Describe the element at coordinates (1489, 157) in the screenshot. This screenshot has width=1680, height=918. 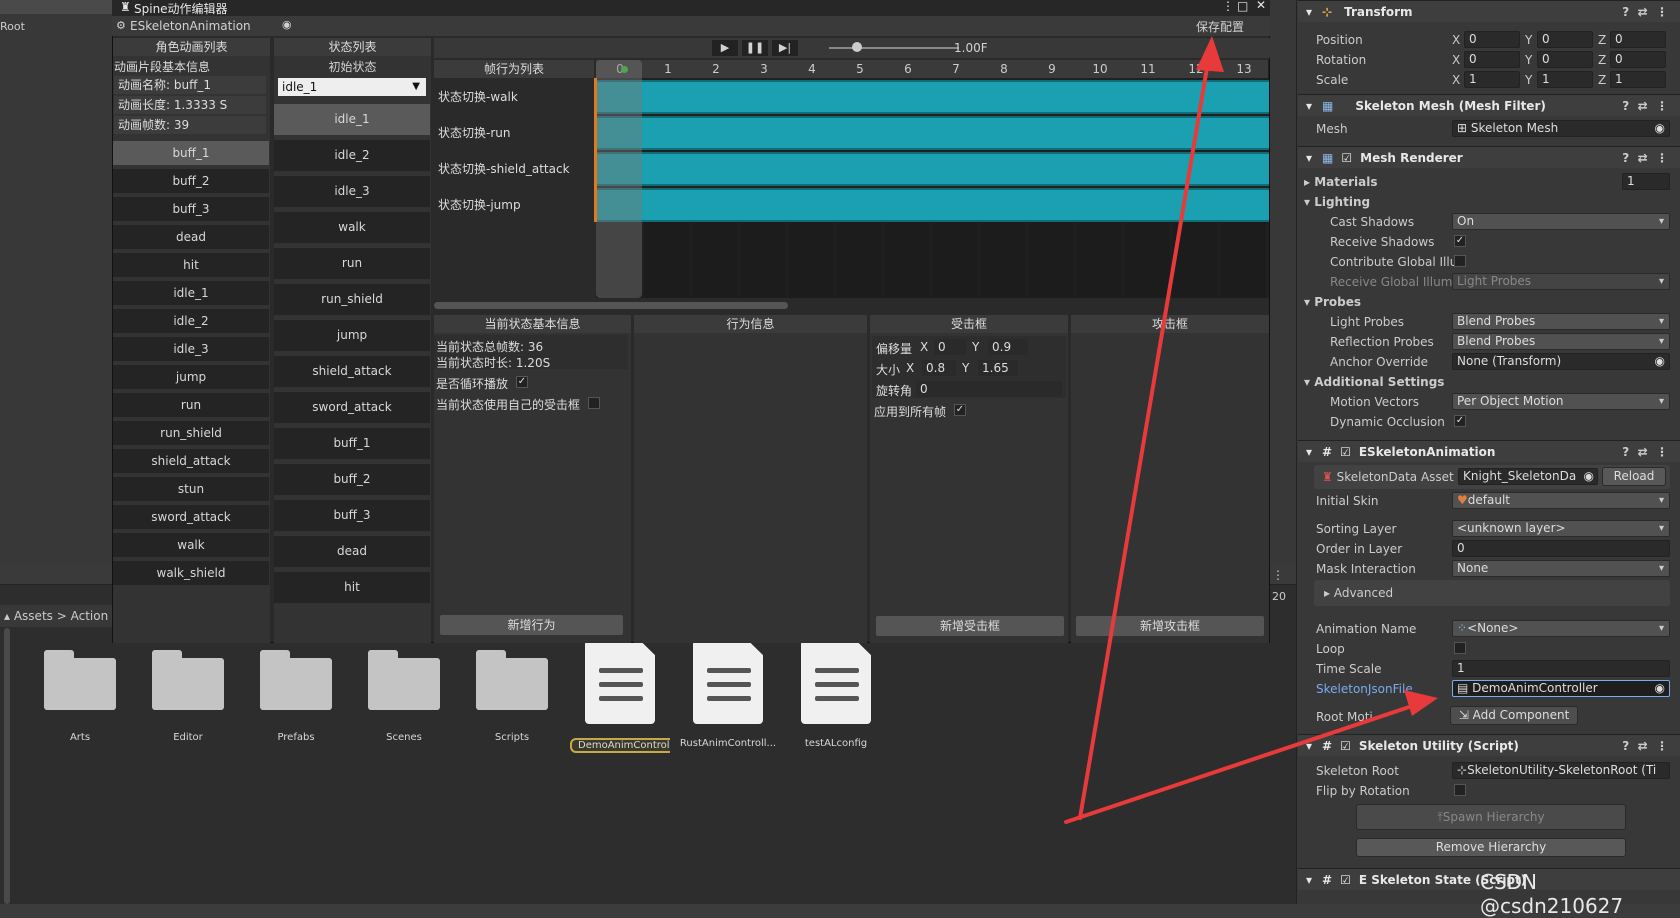
I see `mesh-renderer-header: ▾ ▦ ☑ Mesh Renderer? ⇄ ⋮` at that location.